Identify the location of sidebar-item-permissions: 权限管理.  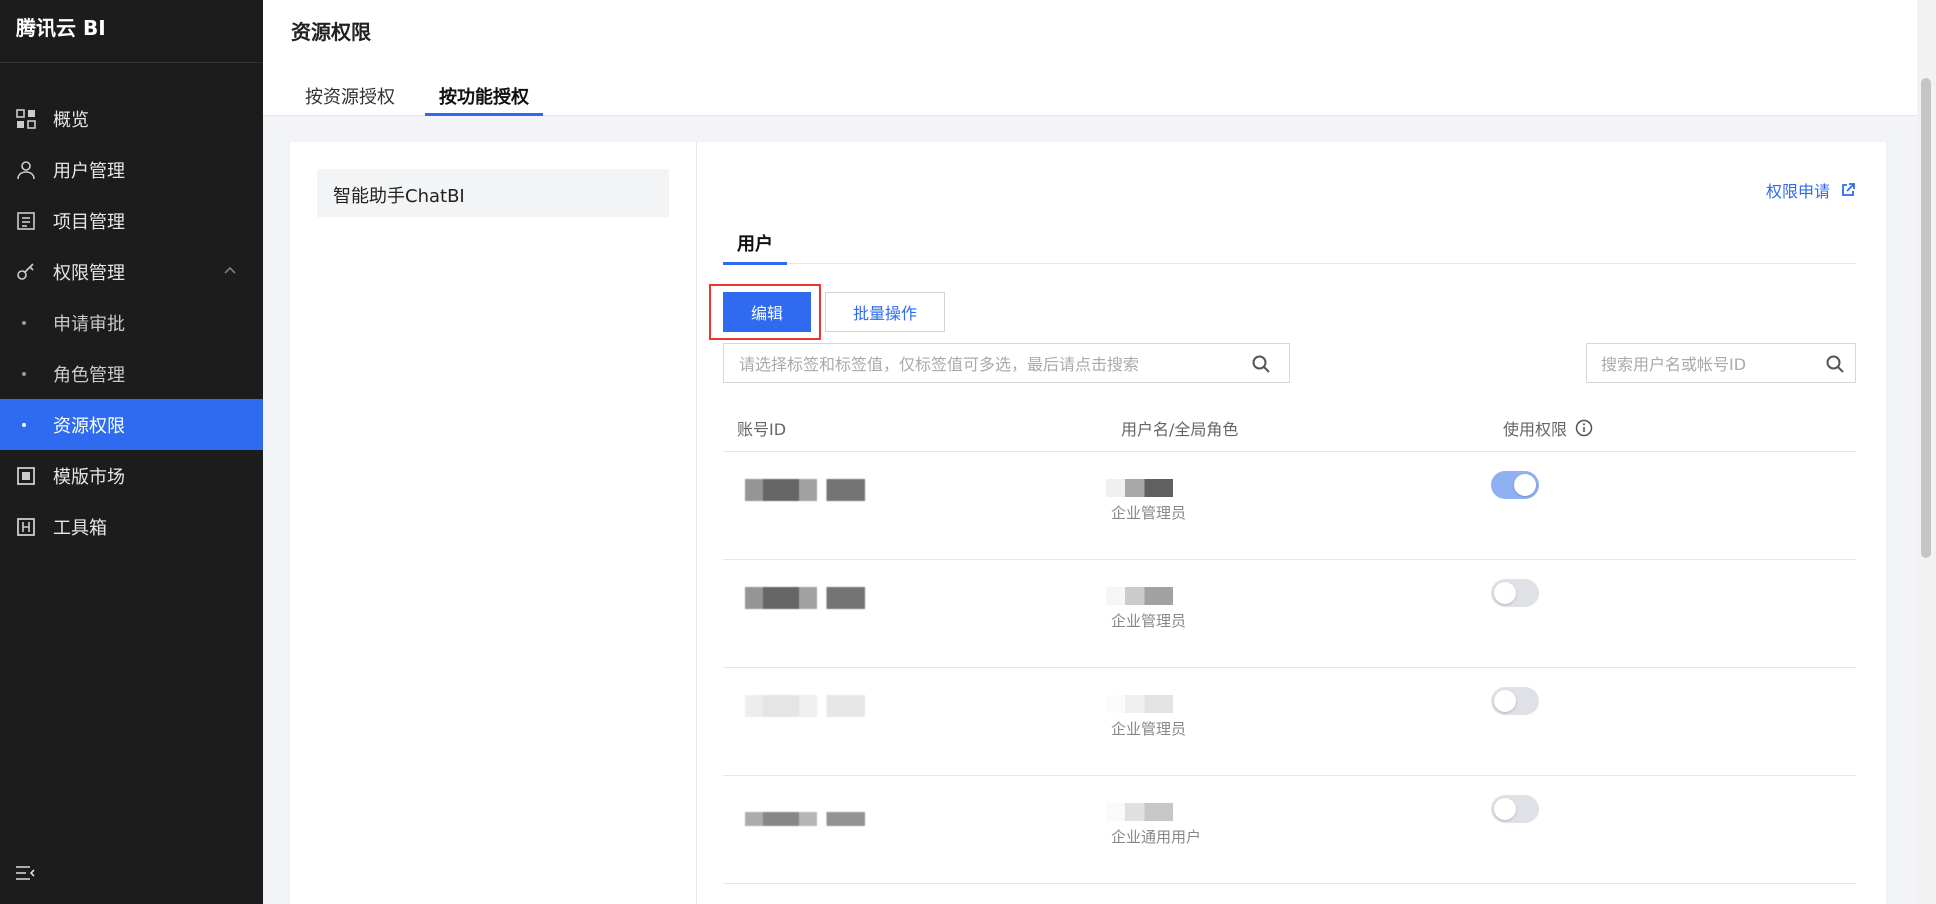
(131, 271).